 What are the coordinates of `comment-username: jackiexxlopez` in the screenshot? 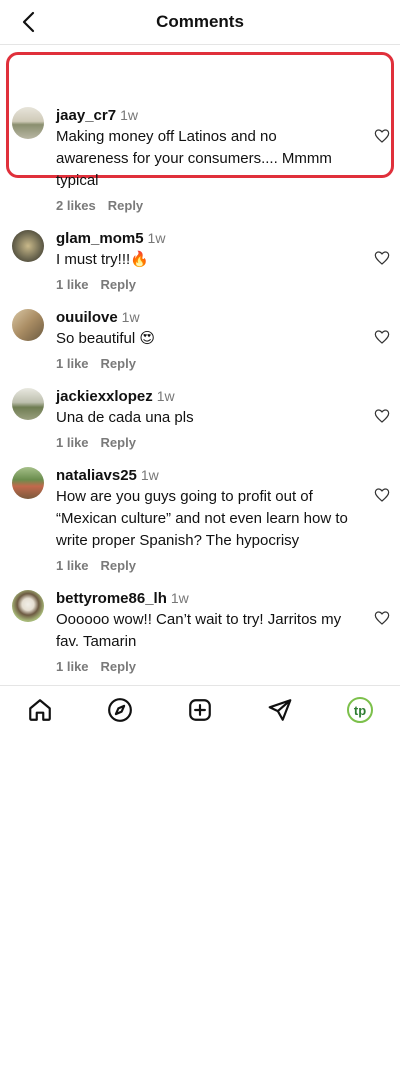 It's located at (104, 396).